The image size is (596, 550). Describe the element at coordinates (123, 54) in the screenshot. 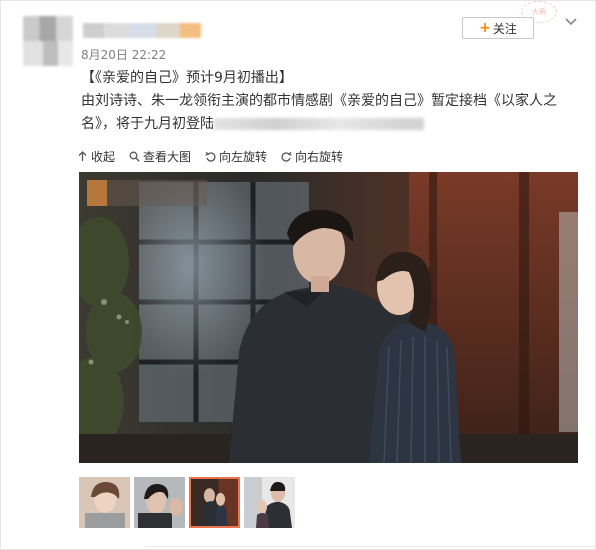

I see `post-timestamp: 8月20日 22:22` at that location.